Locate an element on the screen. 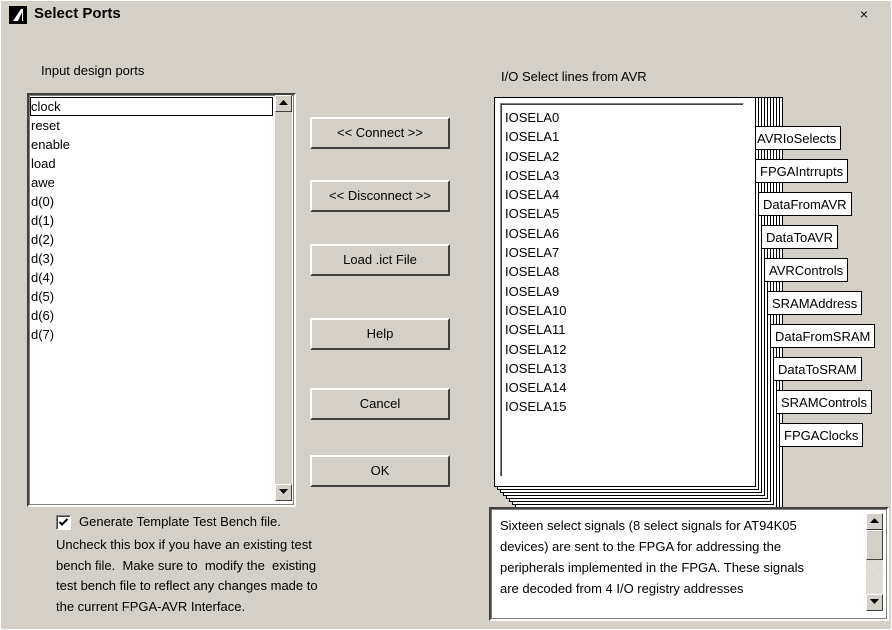  scroll-up-button is located at coordinates (283, 103).